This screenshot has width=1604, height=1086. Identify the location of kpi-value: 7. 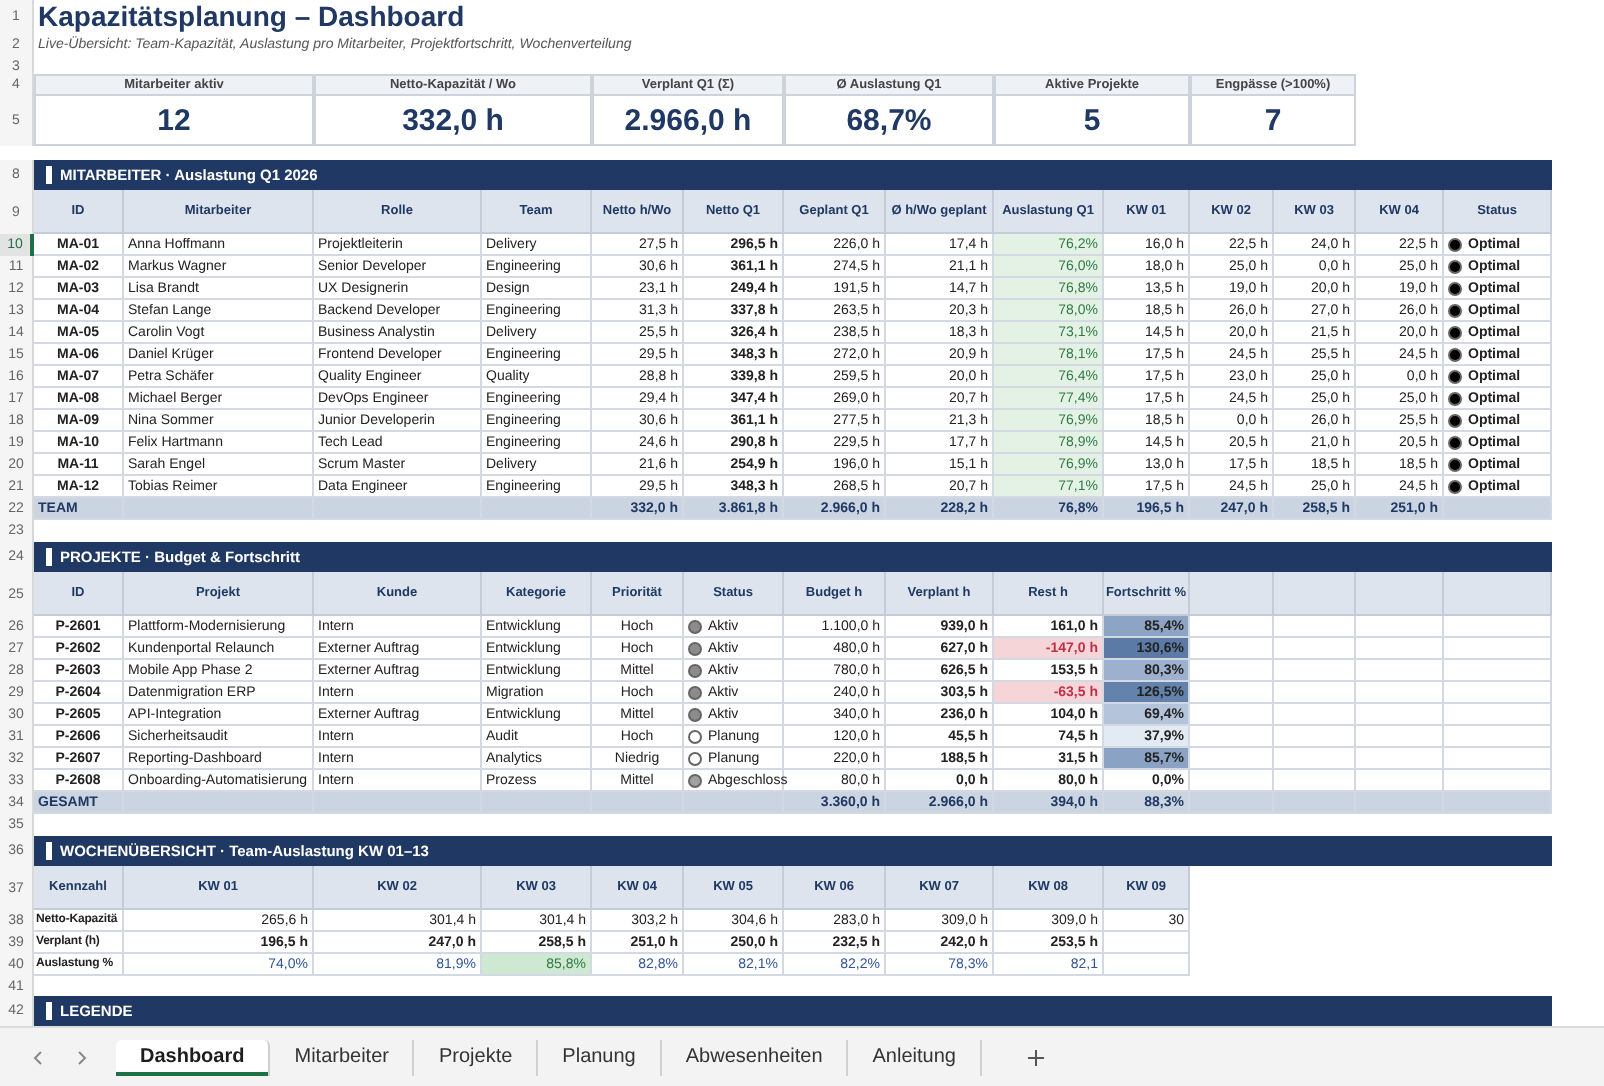
(1273, 121).